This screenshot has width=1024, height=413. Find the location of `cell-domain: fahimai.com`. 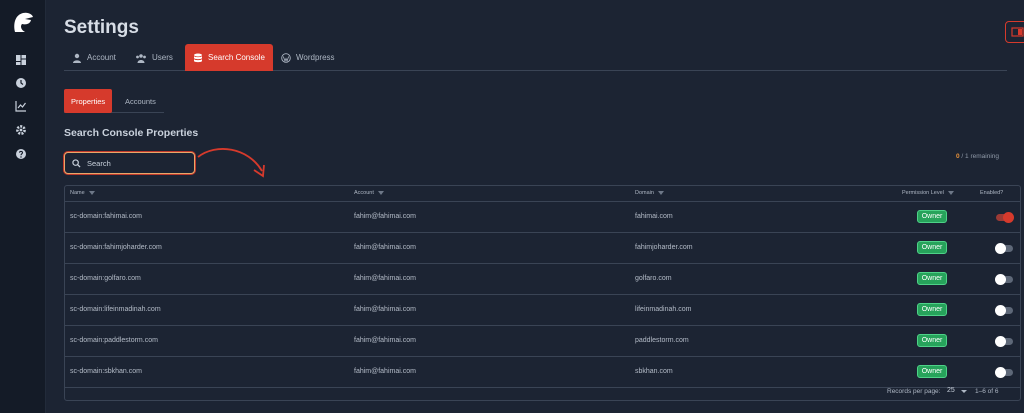

cell-domain: fahimai.com is located at coordinates (654, 216).